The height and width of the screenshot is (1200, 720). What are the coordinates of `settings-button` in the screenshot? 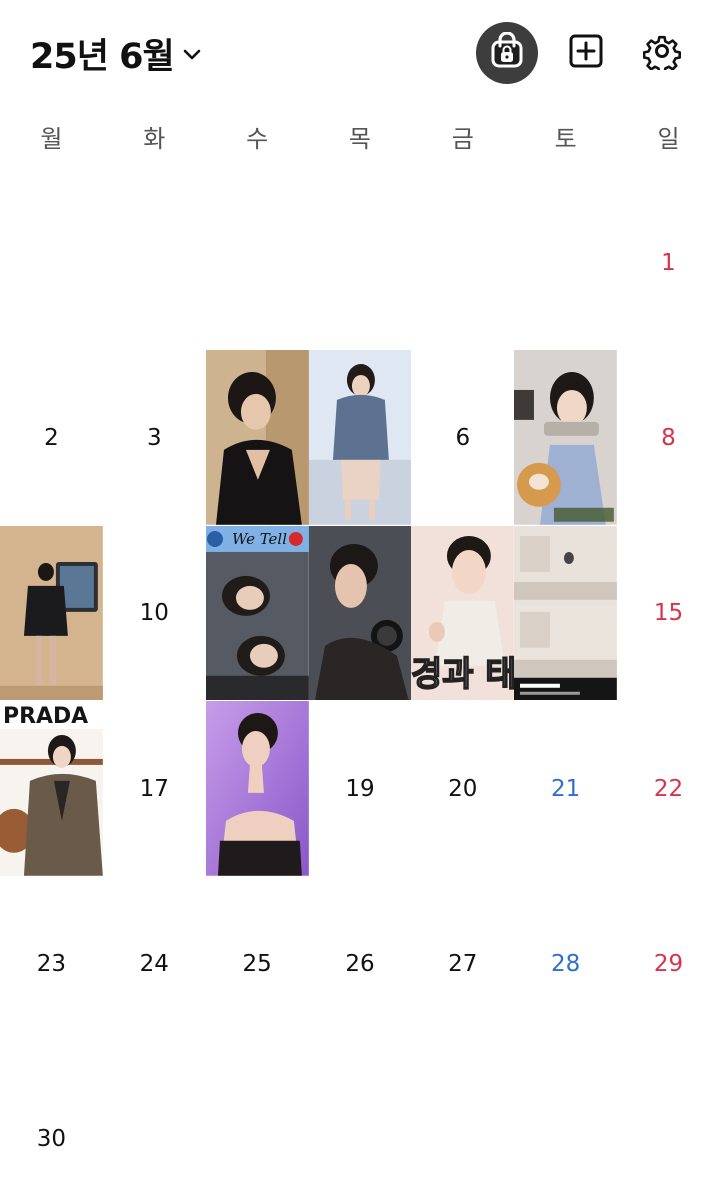 It's located at (662, 53).